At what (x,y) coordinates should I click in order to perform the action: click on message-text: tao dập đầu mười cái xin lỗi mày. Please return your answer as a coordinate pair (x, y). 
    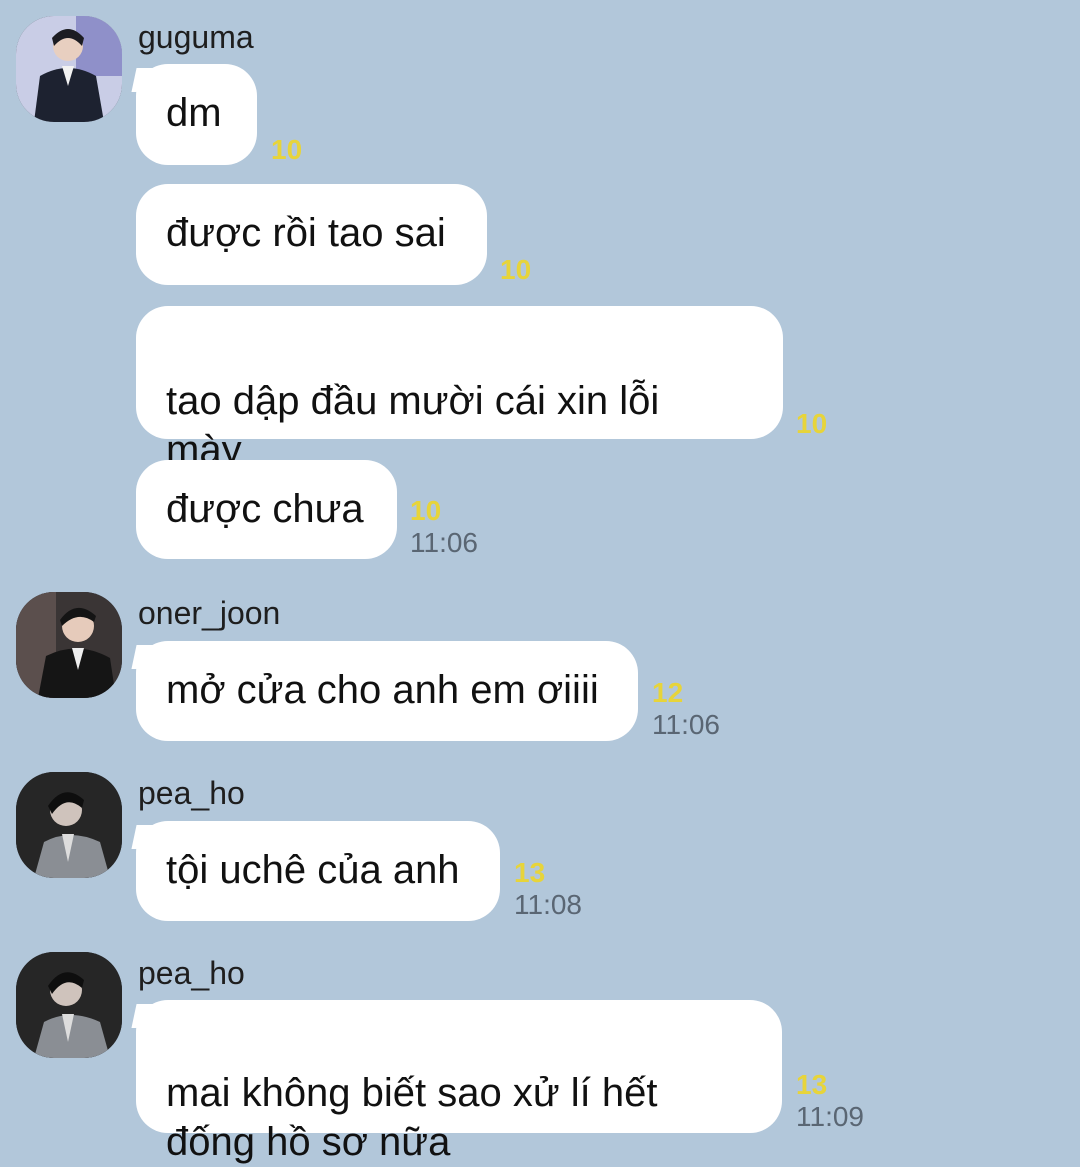
    Looking at the image, I should click on (413, 425).